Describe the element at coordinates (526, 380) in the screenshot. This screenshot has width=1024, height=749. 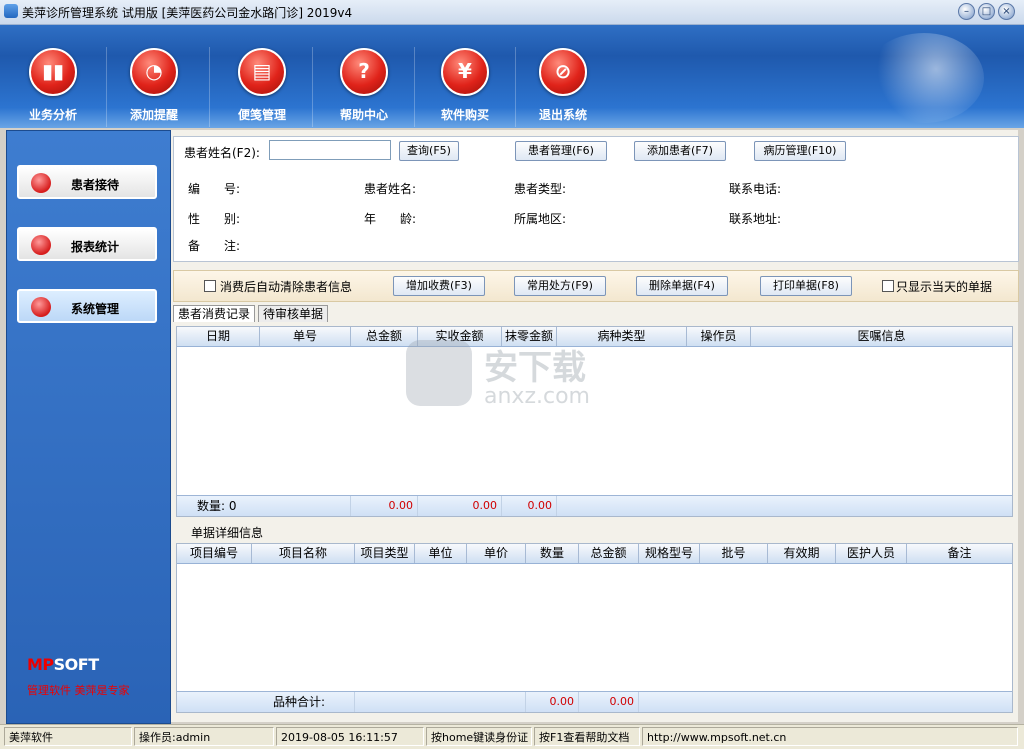
I see `watermark: 安下载 anxz.com` at that location.